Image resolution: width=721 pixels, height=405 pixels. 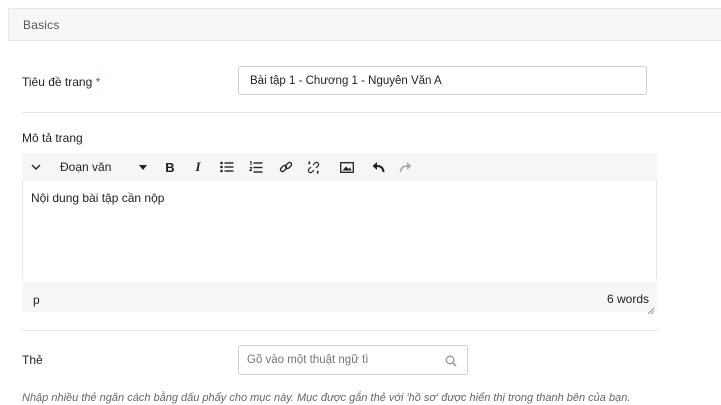 What do you see at coordinates (41, 25) in the screenshot?
I see `section-title: Basics` at bounding box center [41, 25].